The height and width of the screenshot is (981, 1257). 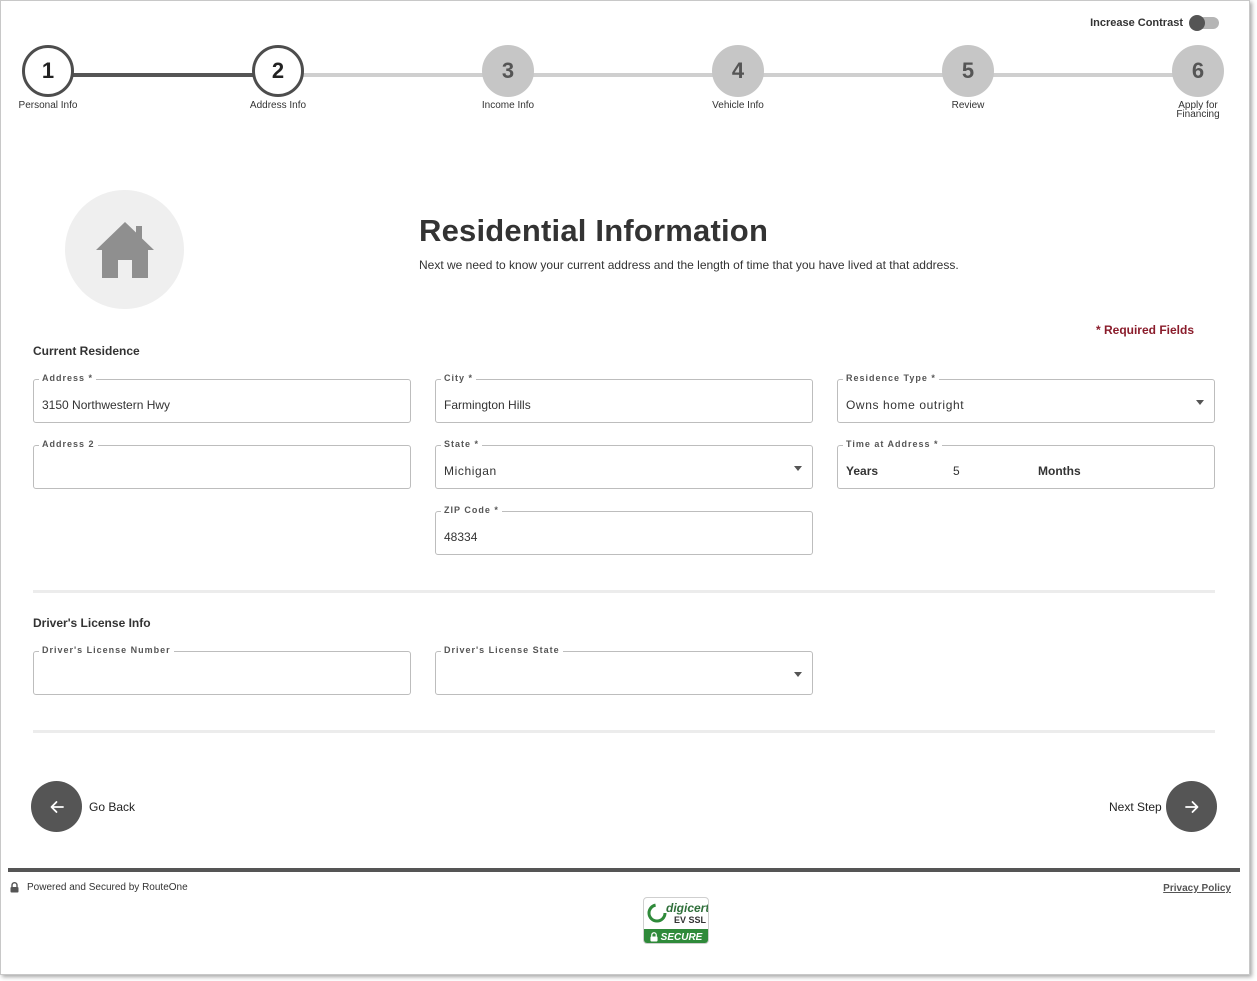 I want to click on field-value: 3150 Northwestern Hwy, so click(x=106, y=405).